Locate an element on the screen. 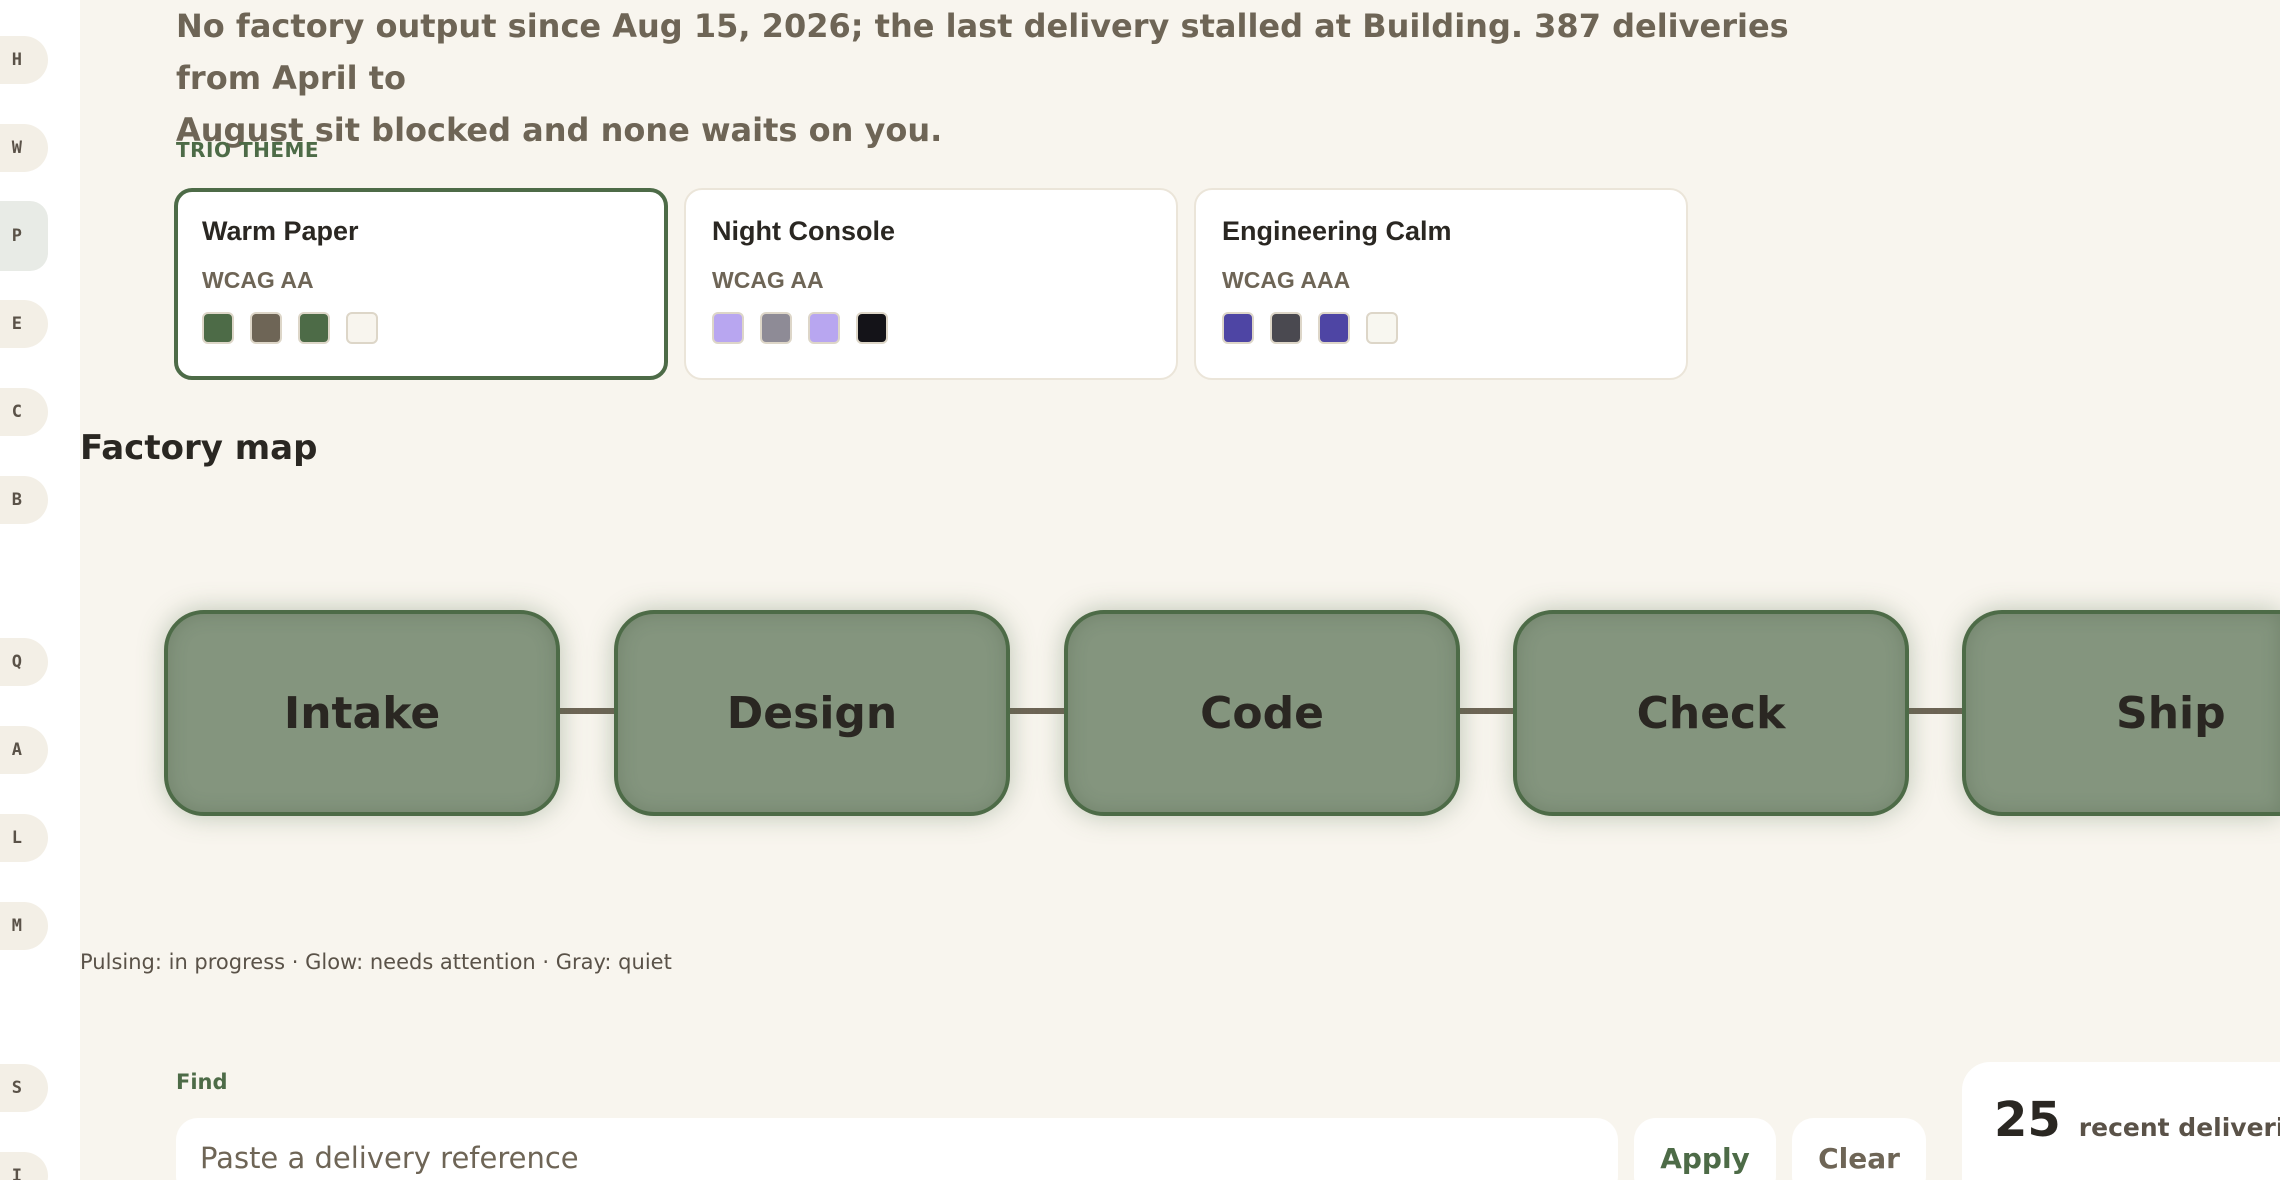 The width and height of the screenshot is (2280, 1180). stage-design: Design is located at coordinates (812, 713).